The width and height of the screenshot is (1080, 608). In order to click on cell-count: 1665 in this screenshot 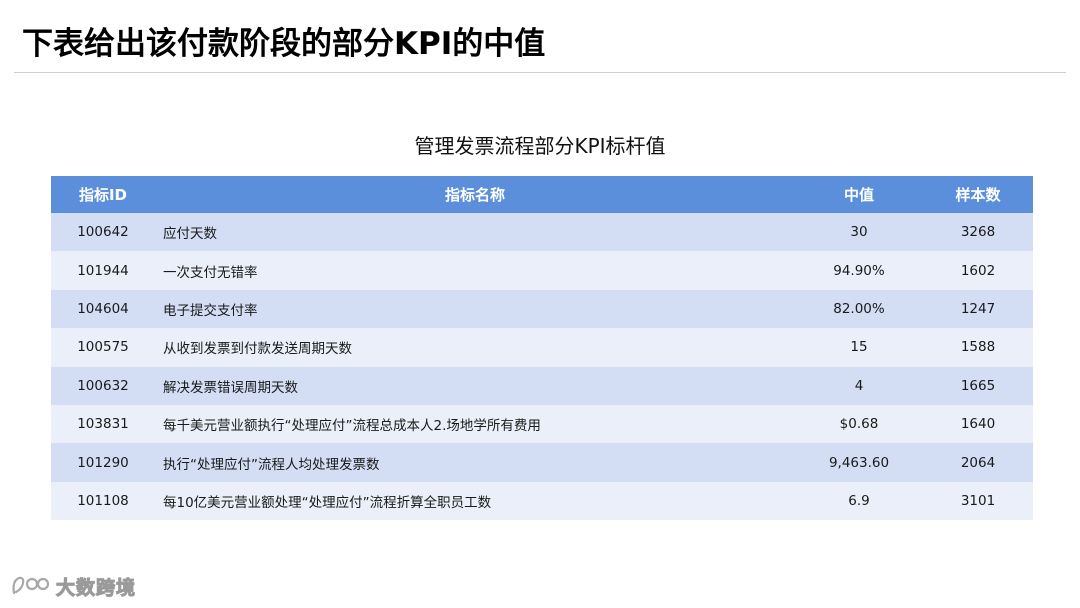, I will do `click(978, 385)`.